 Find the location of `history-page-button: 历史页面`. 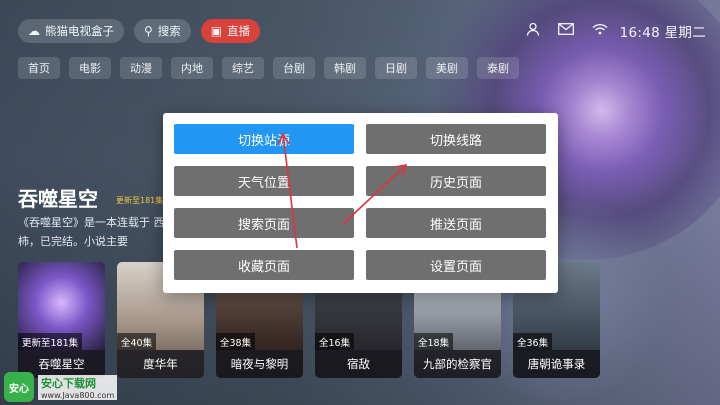

history-page-button: 历史页面 is located at coordinates (456, 181).